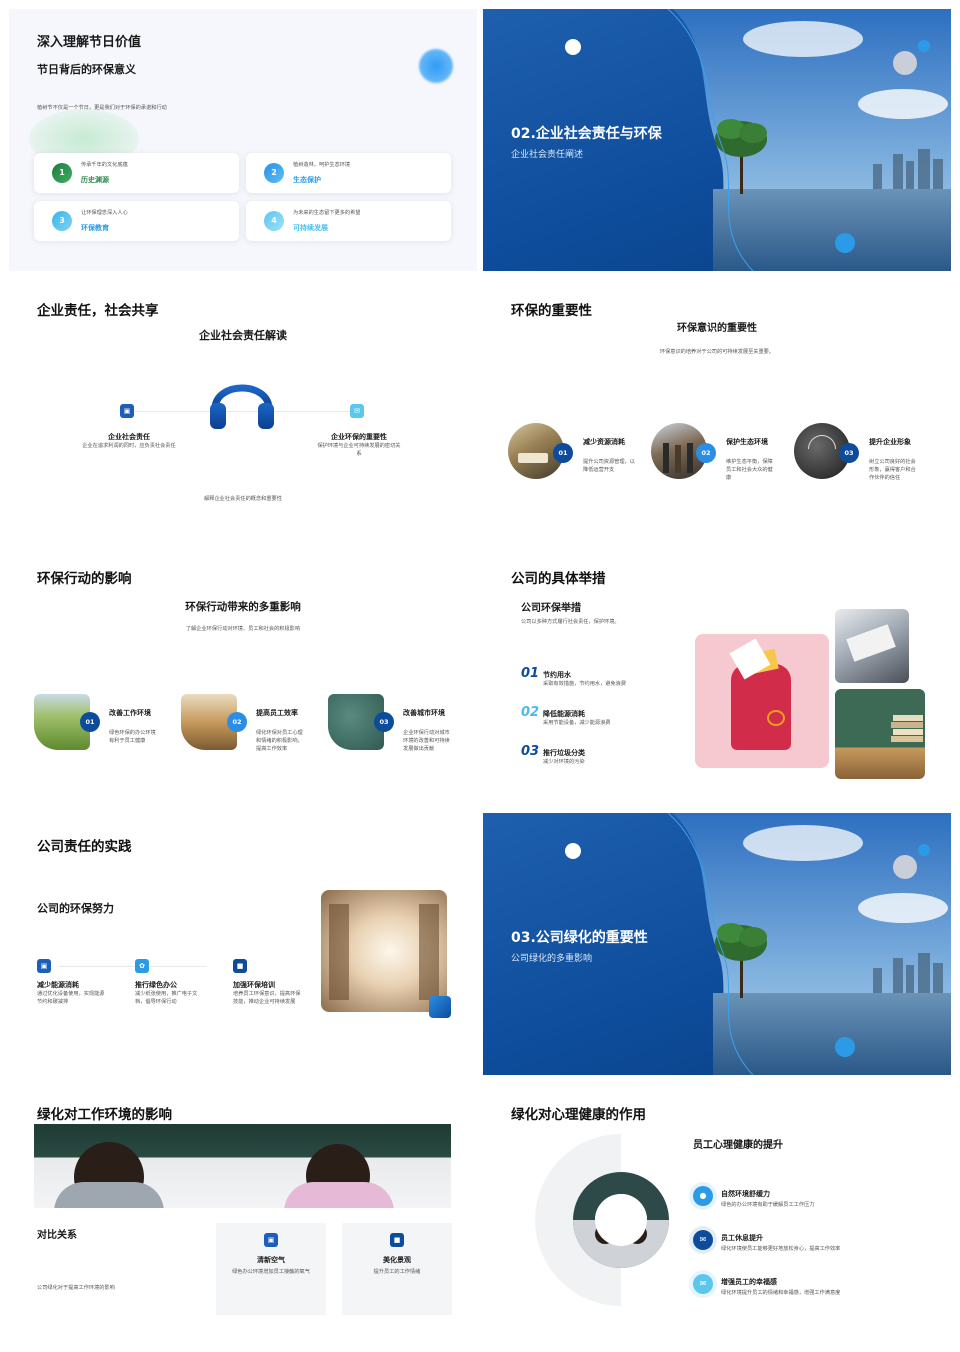 The height and width of the screenshot is (1352, 960). Describe the element at coordinates (551, 311) in the screenshot. I see `page-title: 环保的重要性` at that location.